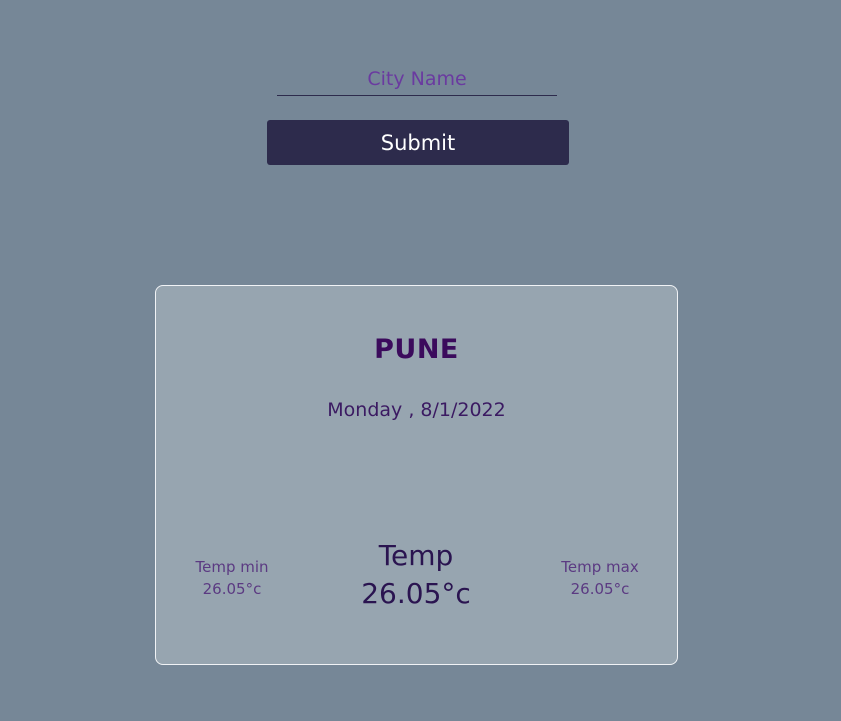  What do you see at coordinates (416, 593) in the screenshot?
I see `temp-value: 26.05°c` at bounding box center [416, 593].